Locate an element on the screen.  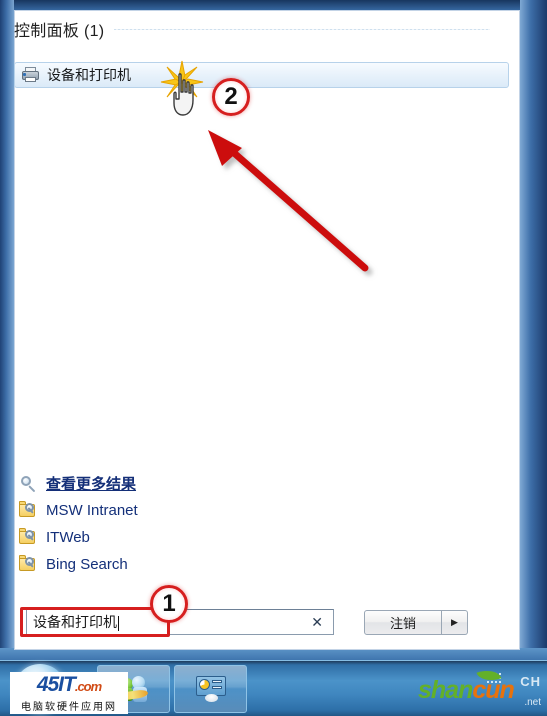
logoff-button: 注销 is located at coordinates (403, 622).